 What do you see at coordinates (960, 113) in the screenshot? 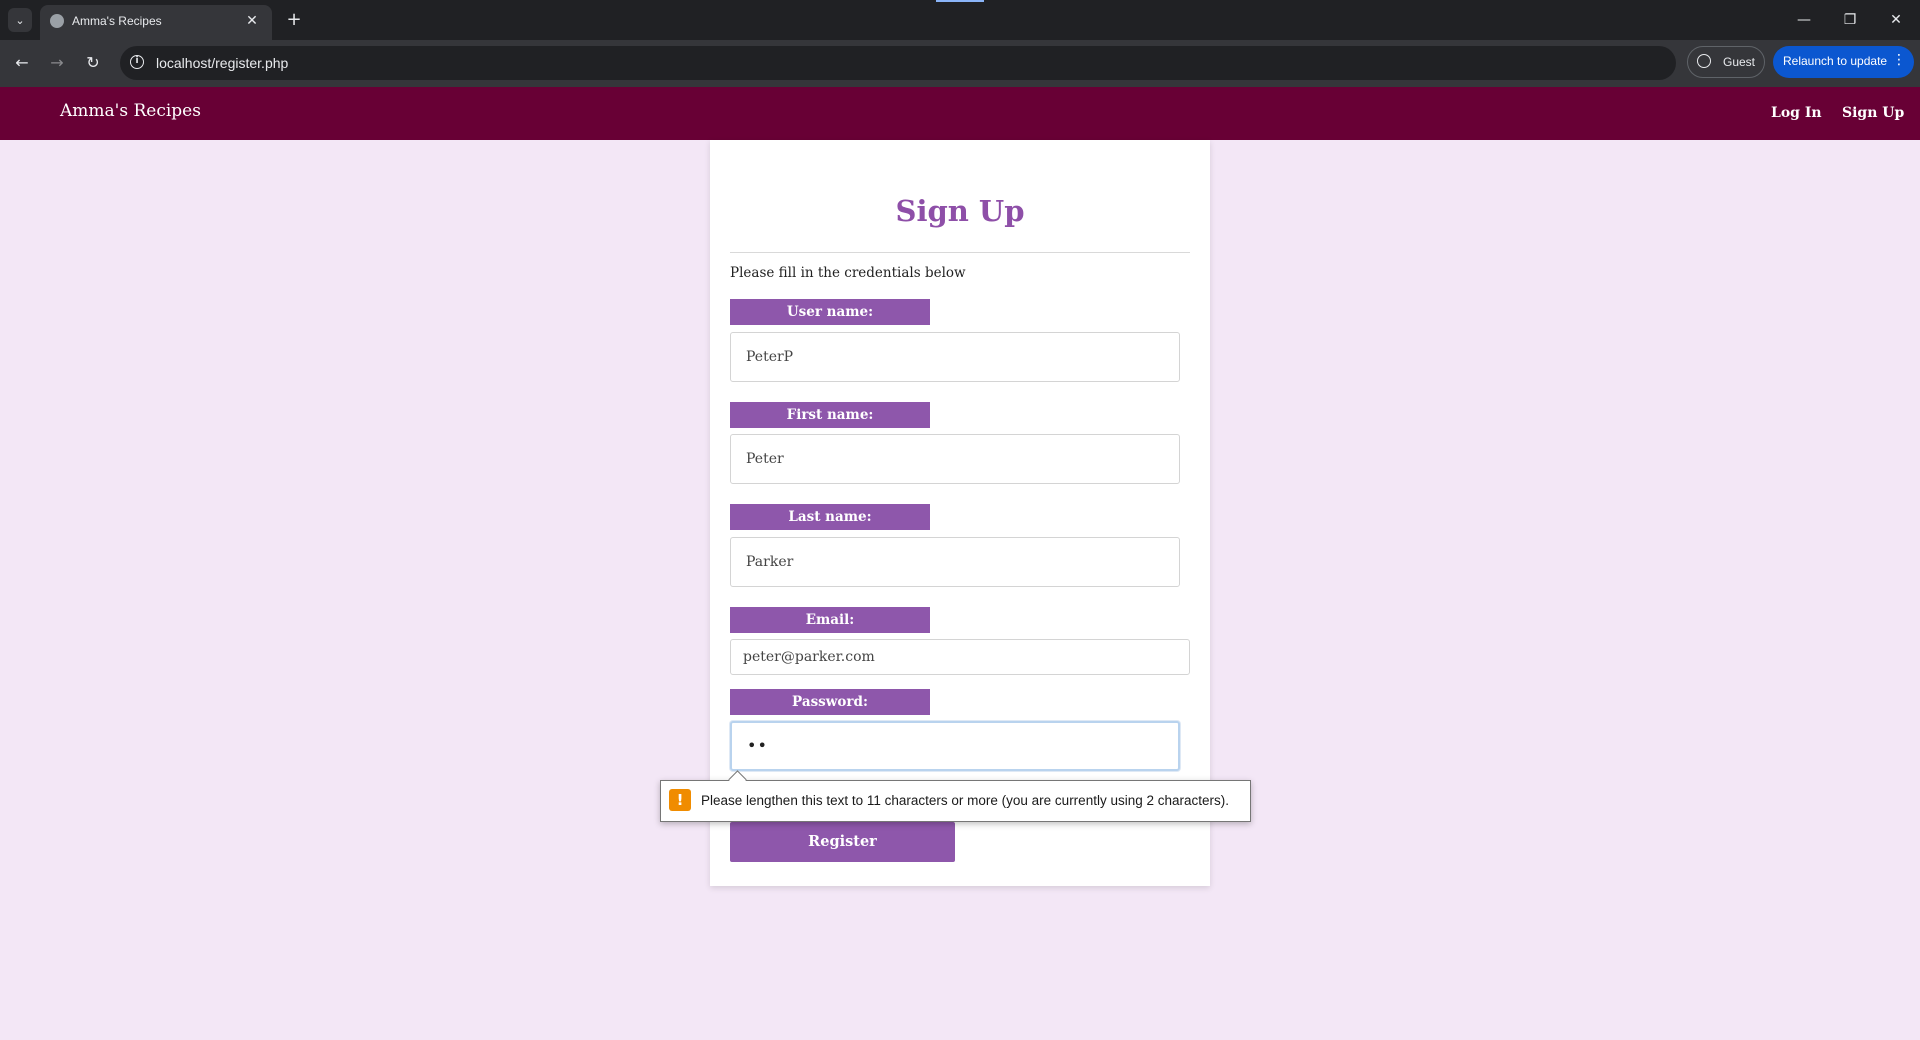
I see `site-navbar: Amma's Recipes Log In Sign Up` at bounding box center [960, 113].